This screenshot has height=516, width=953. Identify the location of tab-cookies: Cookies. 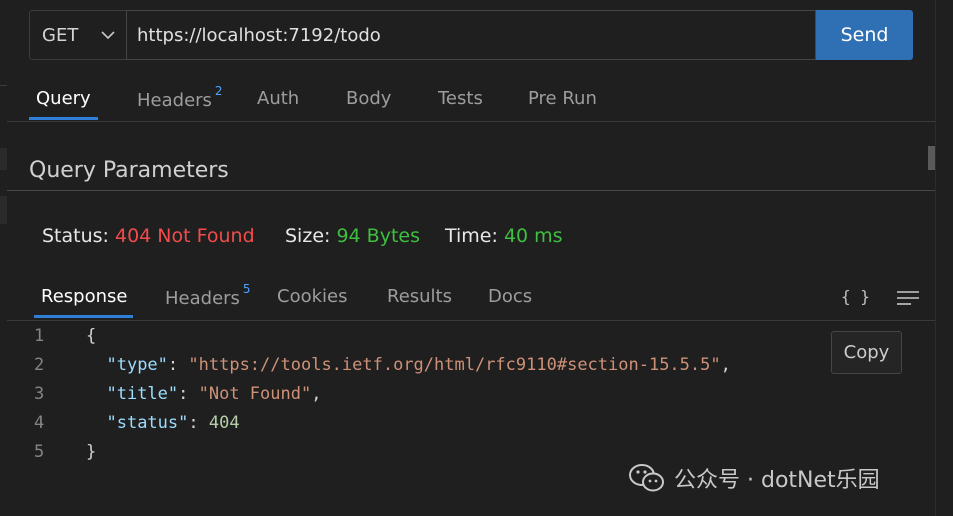
(312, 296).